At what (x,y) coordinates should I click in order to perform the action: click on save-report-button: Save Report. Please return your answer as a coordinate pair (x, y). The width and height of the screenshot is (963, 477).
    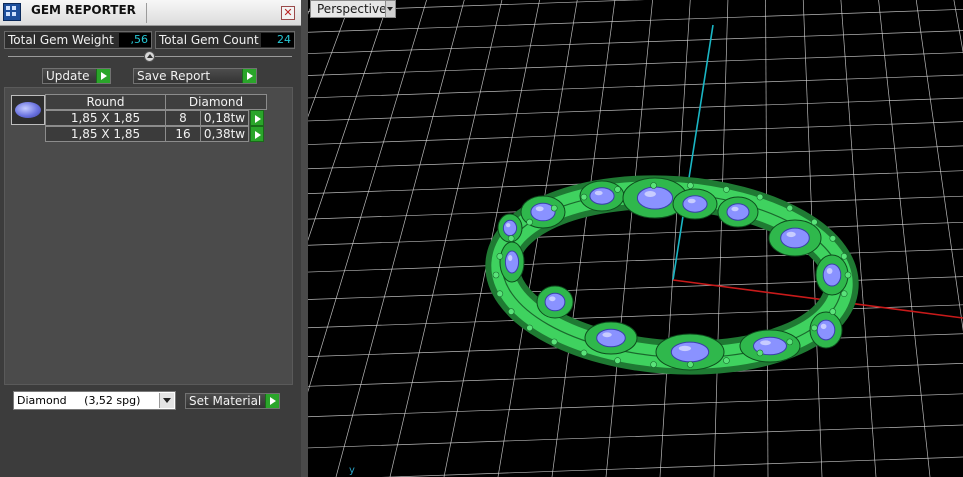
    Looking at the image, I should click on (195, 76).